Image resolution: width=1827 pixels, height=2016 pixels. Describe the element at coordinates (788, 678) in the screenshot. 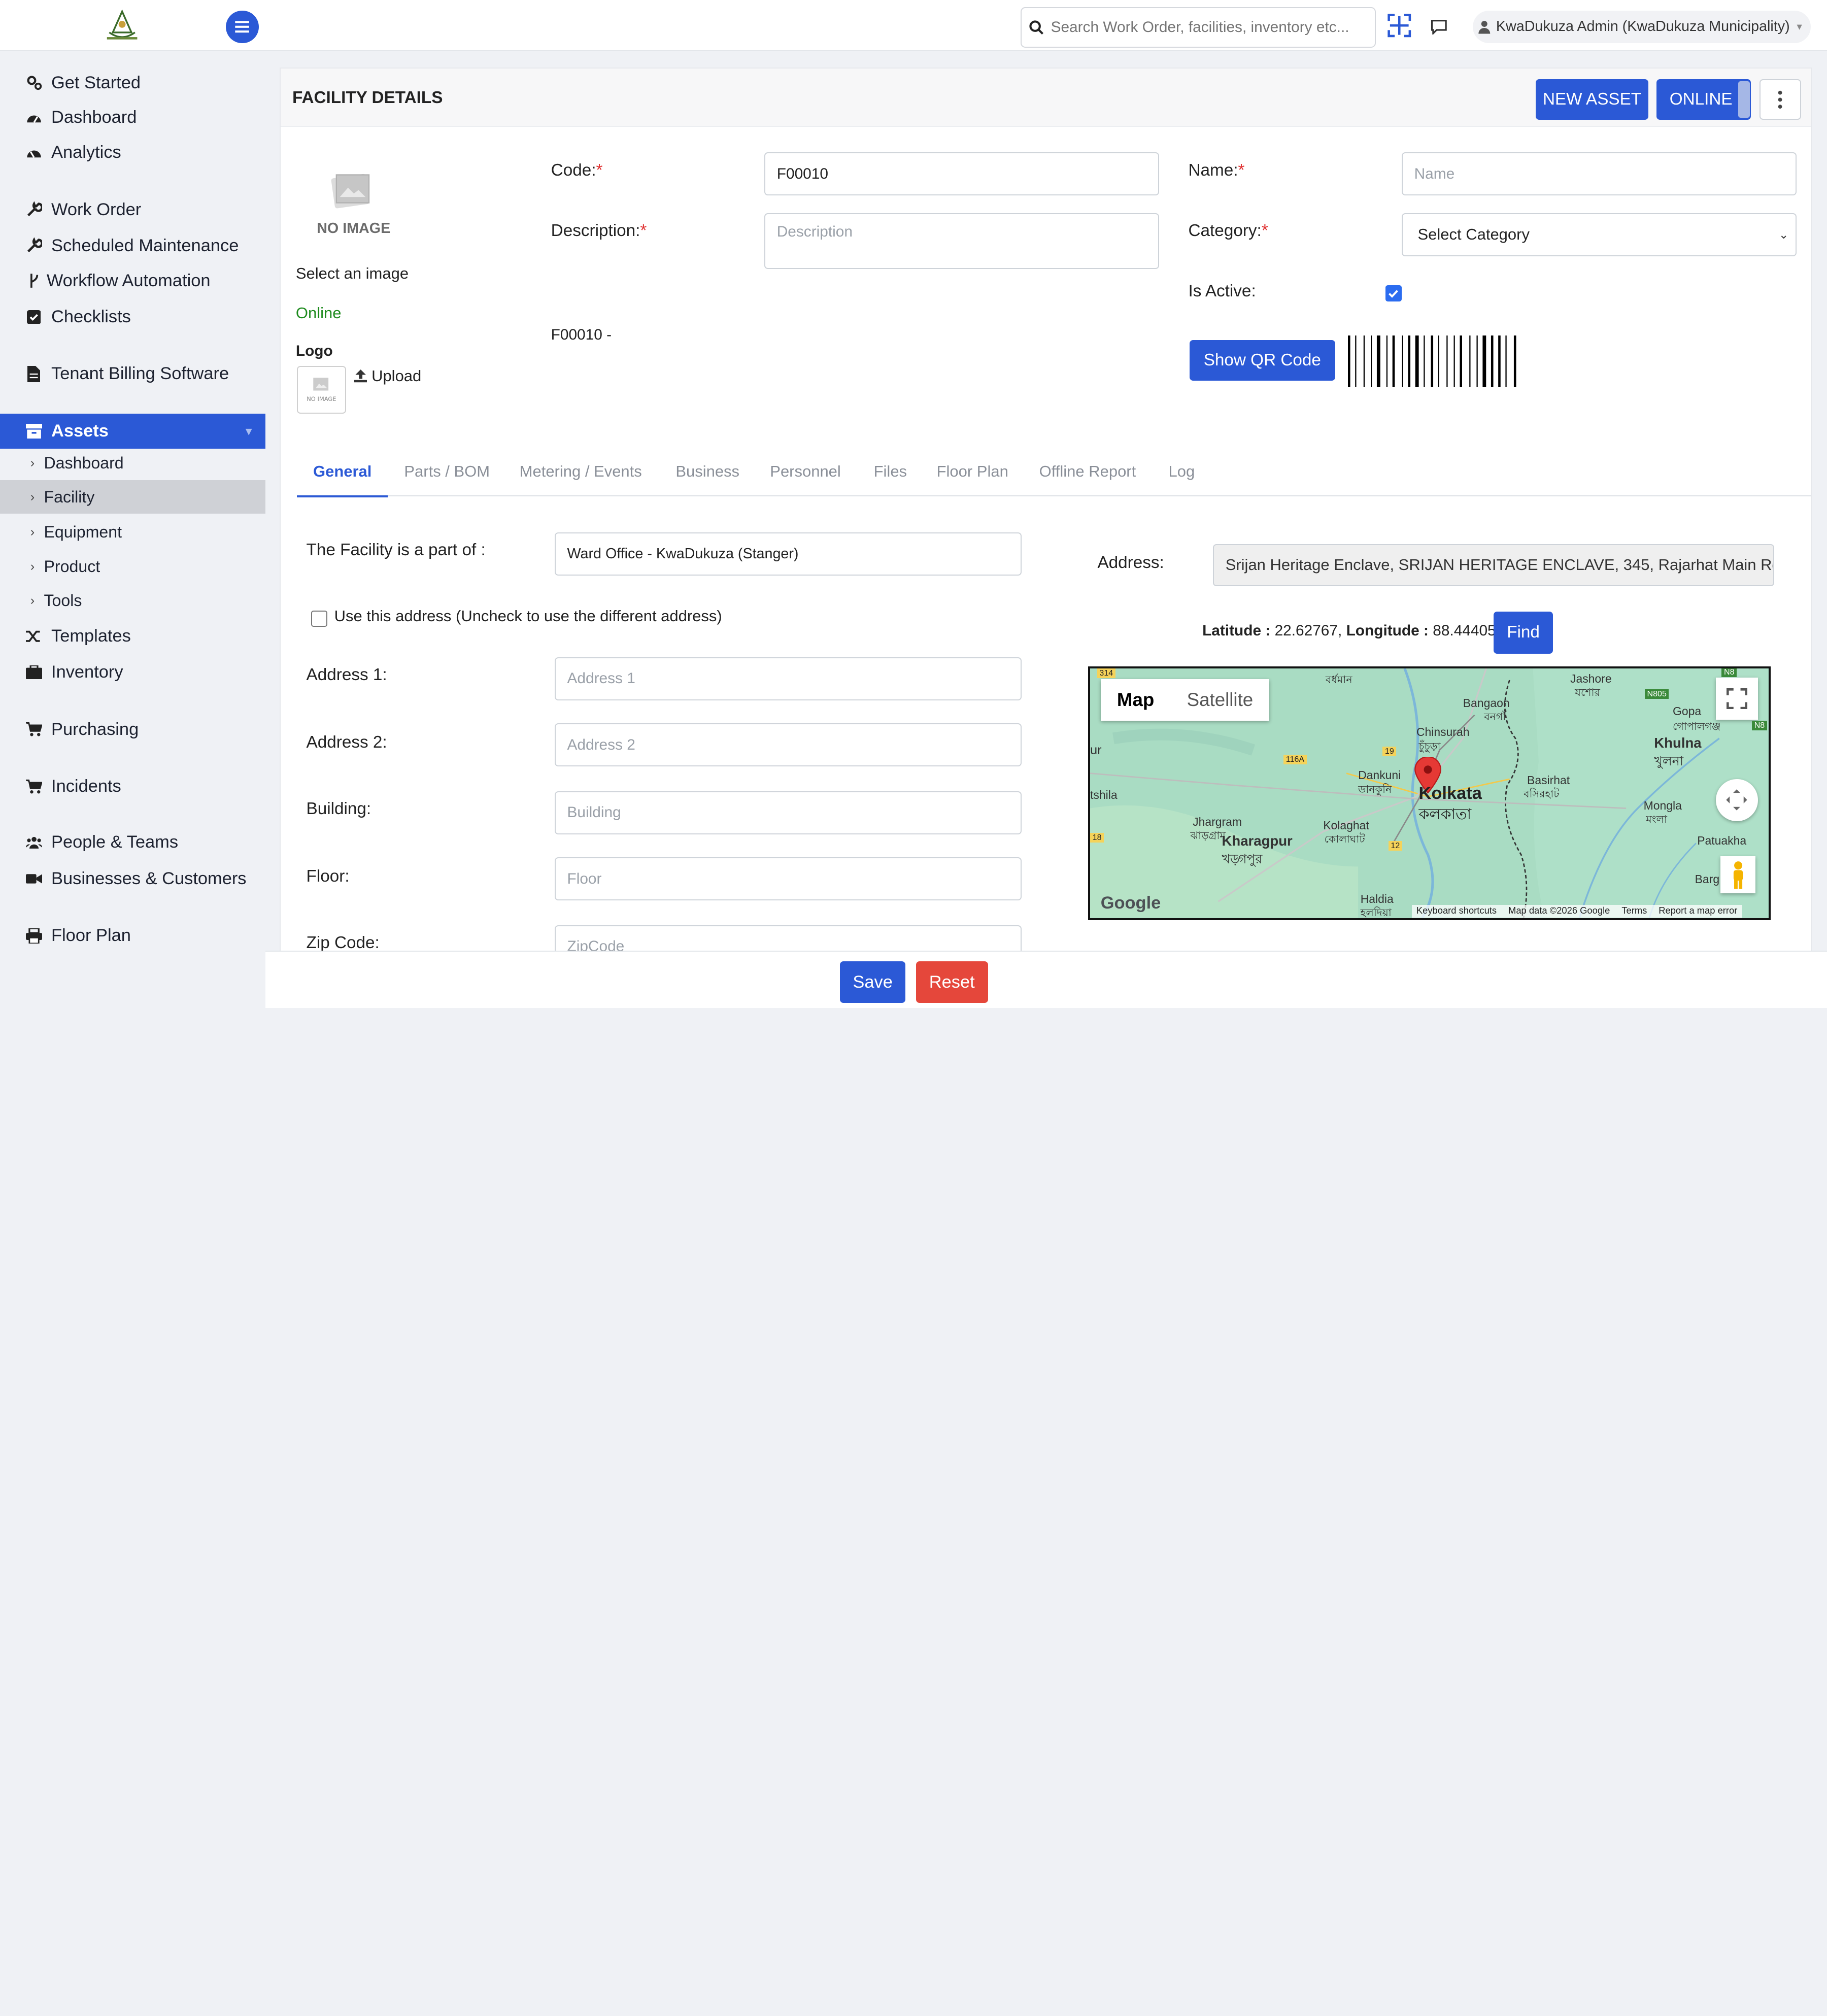

I see `address1-input: Address 1` at that location.